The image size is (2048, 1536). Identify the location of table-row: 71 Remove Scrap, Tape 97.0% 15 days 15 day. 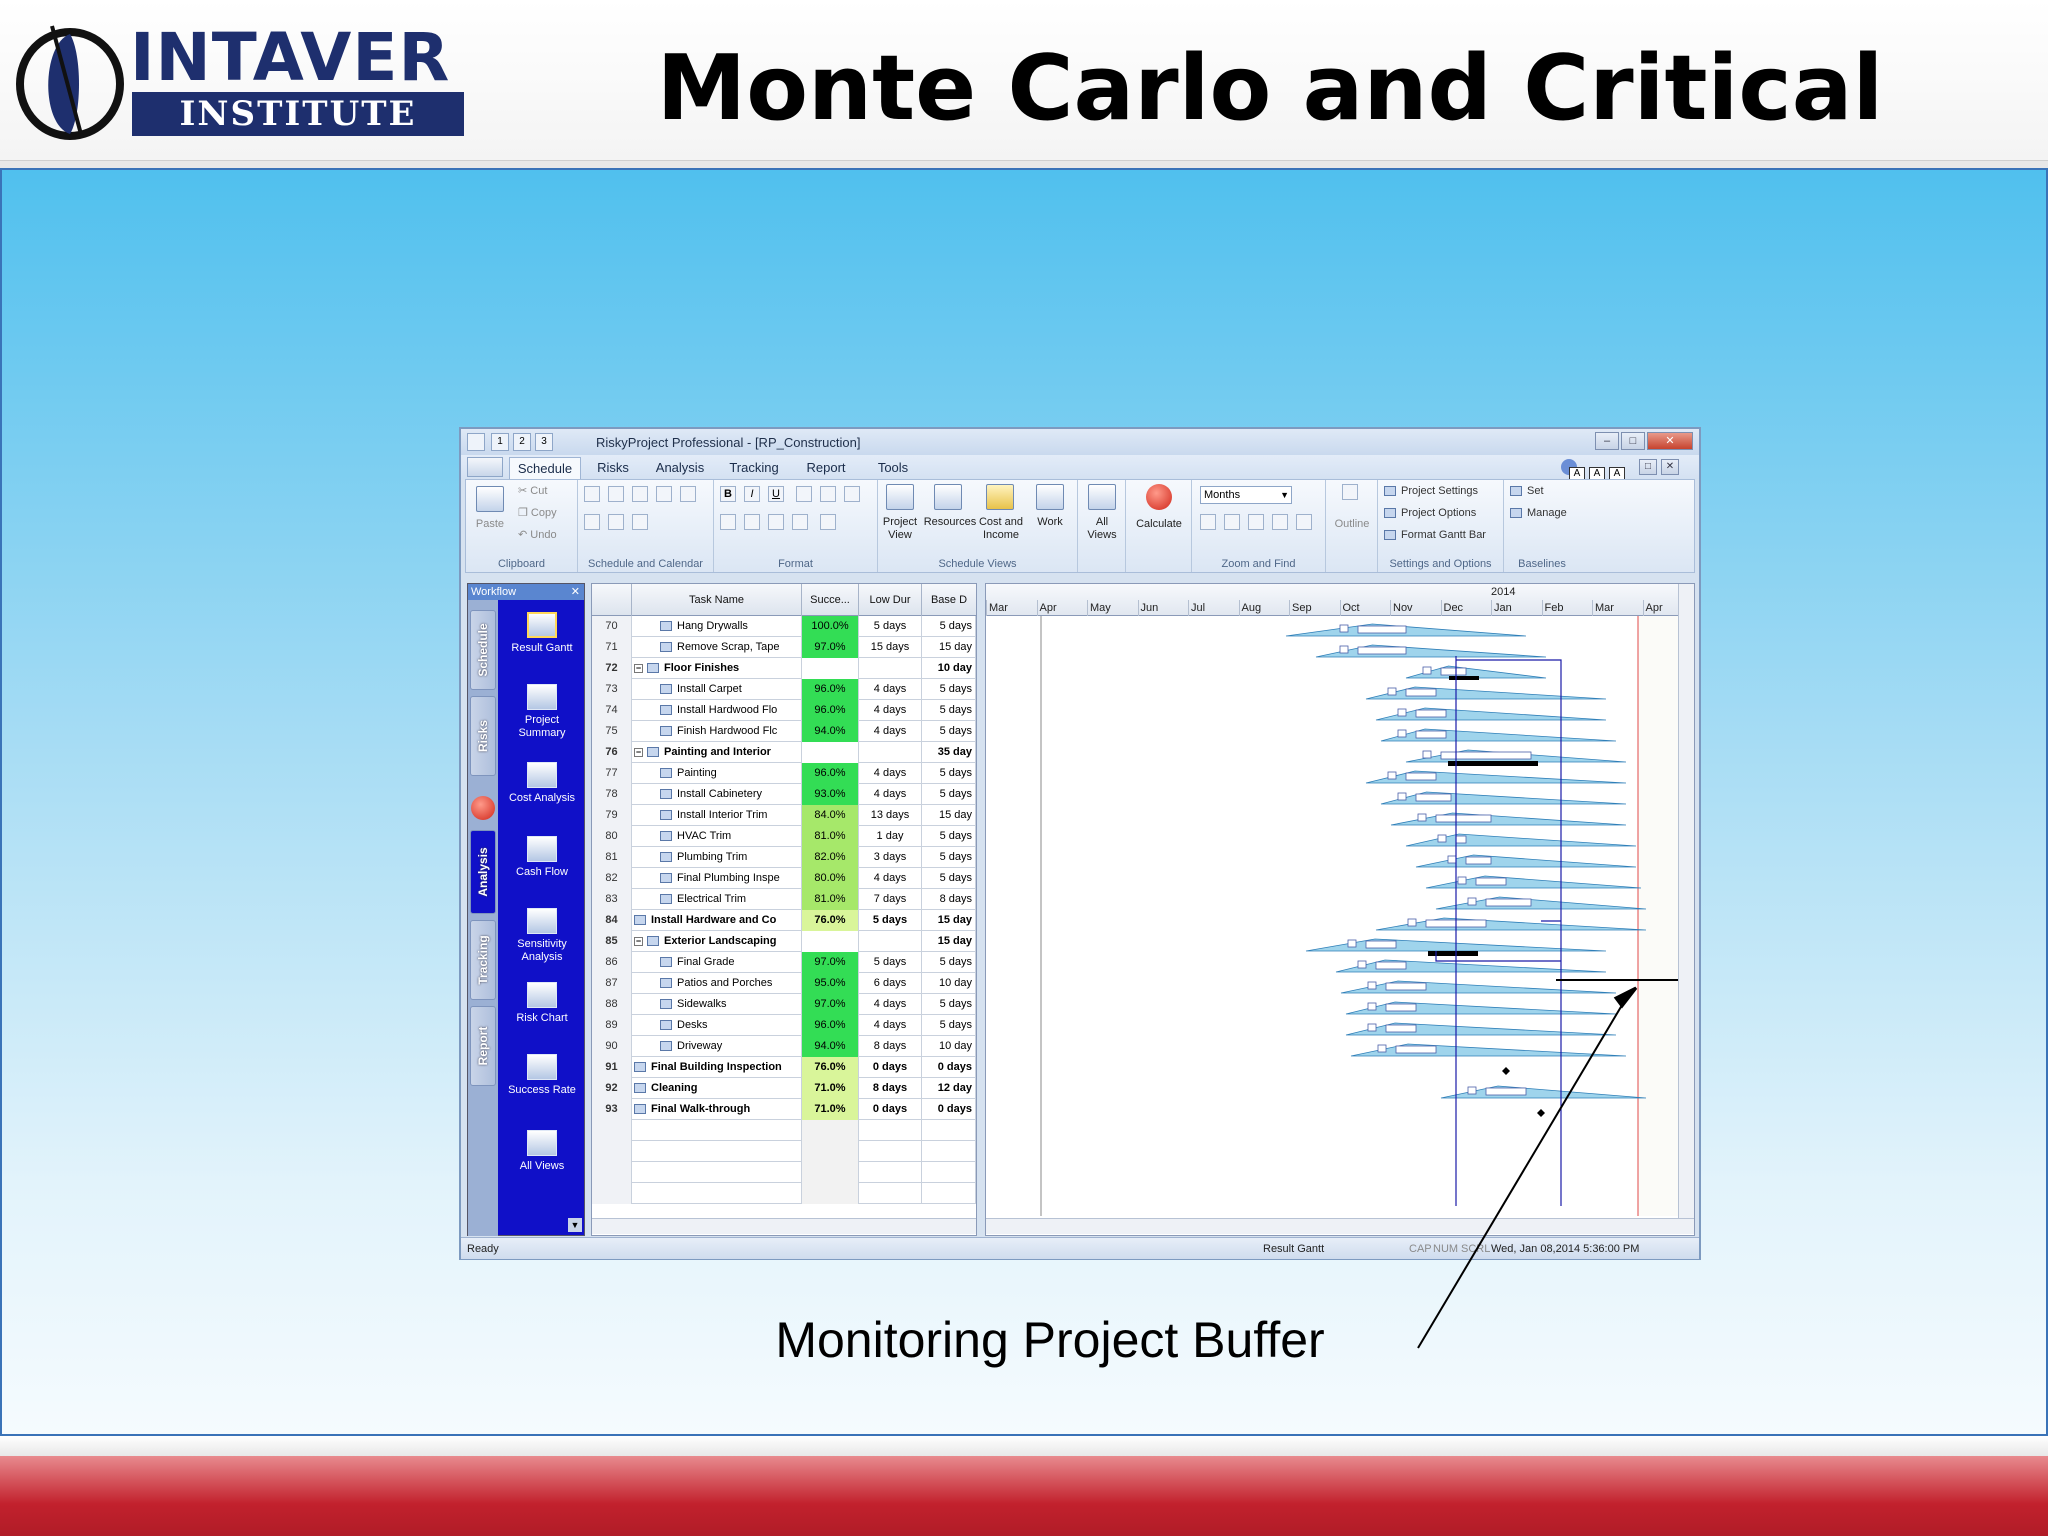
(784, 647).